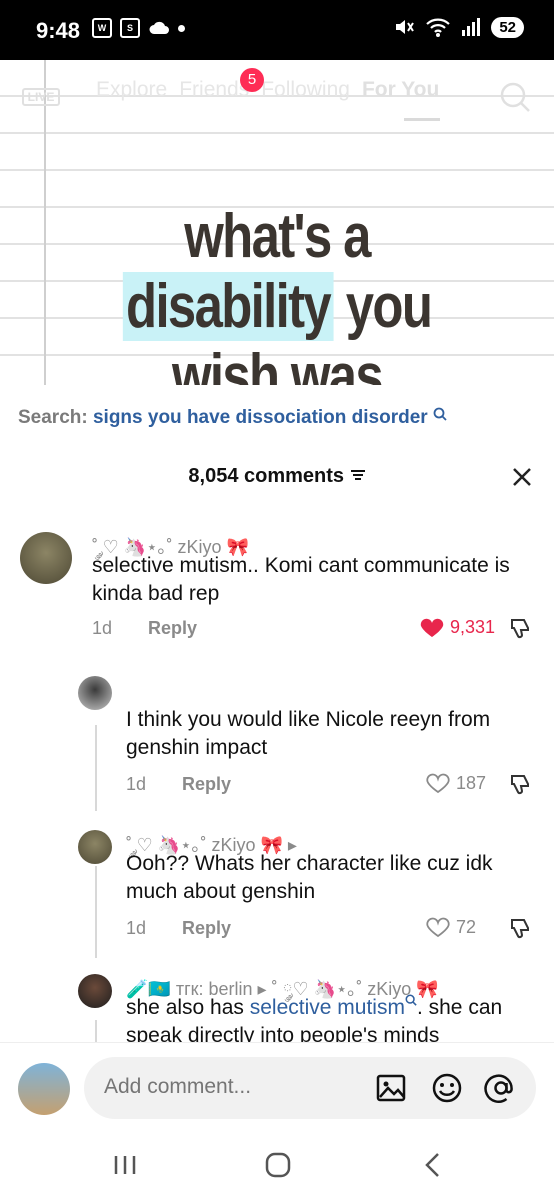 The image size is (554, 1200). I want to click on comments-count: 8,054 comments, so click(266, 476).